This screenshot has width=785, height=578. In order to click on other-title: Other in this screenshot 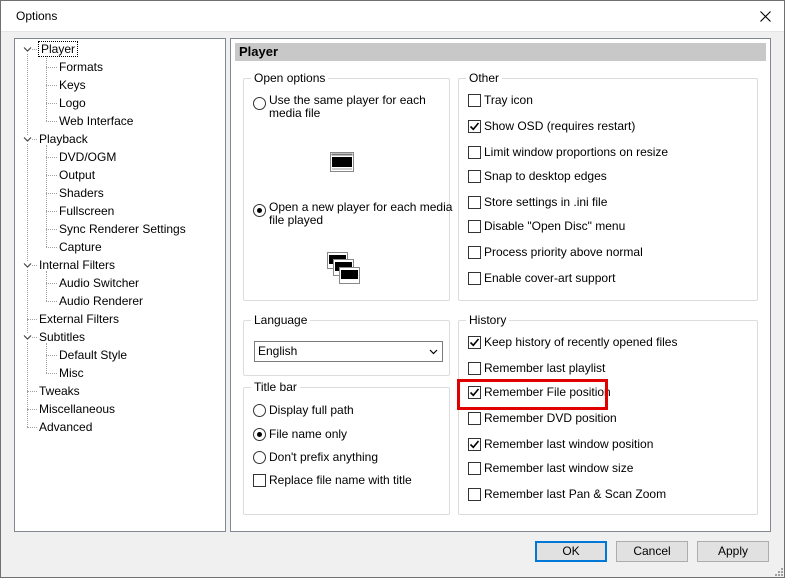, I will do `click(484, 78)`.